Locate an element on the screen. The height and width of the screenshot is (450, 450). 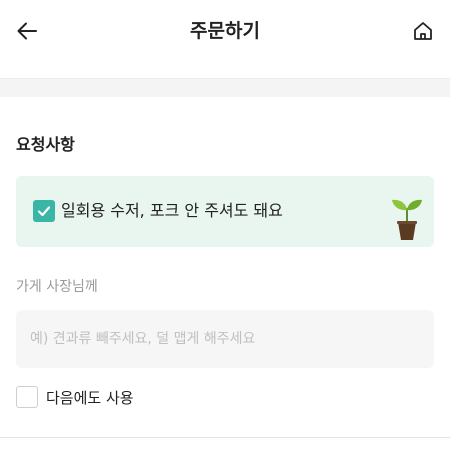
top-app-bar: 주문하기 is located at coordinates (225, 31).